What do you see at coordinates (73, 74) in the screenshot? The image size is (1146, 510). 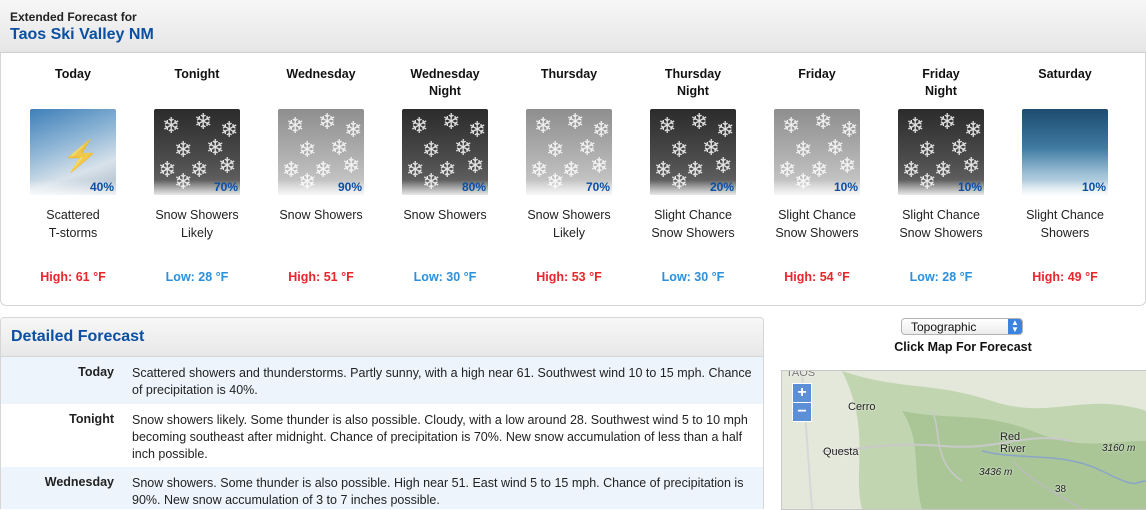 I see `period-name: Today` at bounding box center [73, 74].